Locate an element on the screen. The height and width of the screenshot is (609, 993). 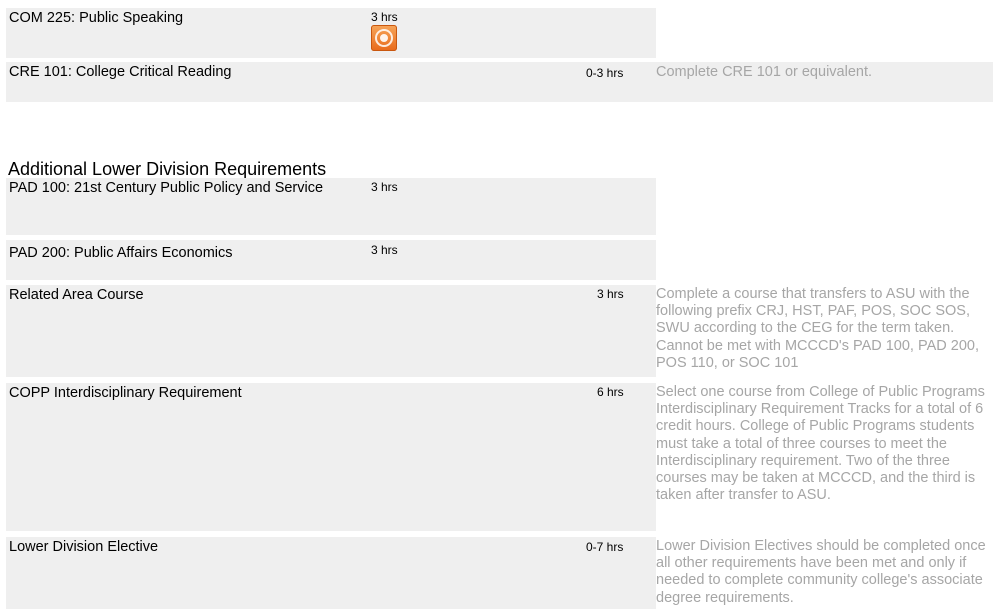
course-row-lower-division-elective: Lower Division Elective is located at coordinates (331, 573).